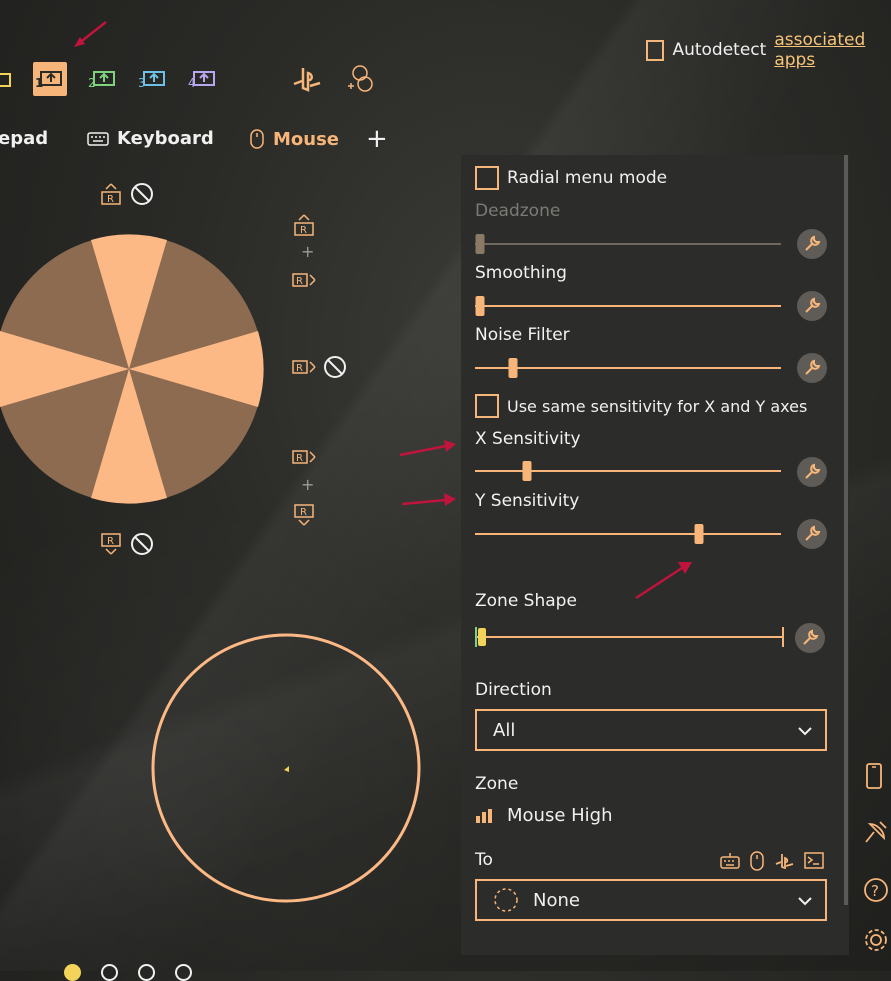 This screenshot has height=981, width=891. I want to click on stick-down-binding: R, so click(126, 544).